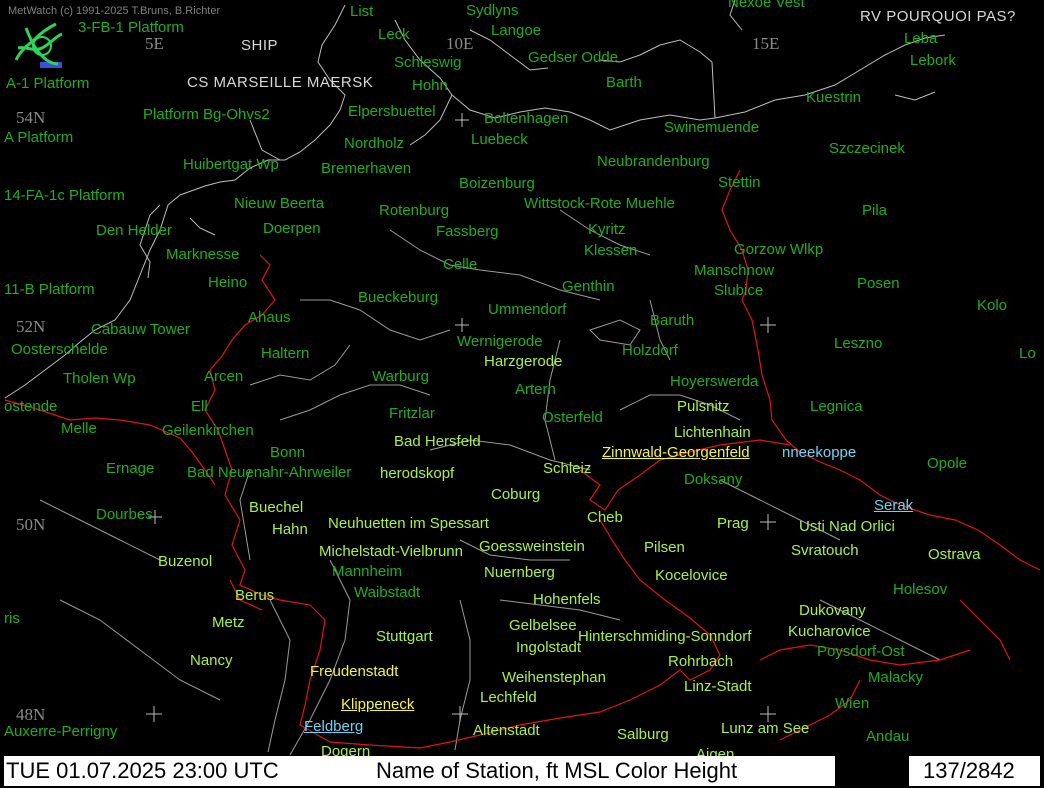 Image resolution: width=1044 pixels, height=788 pixels. What do you see at coordinates (650, 350) in the screenshot?
I see `station-label: Holzdorf` at bounding box center [650, 350].